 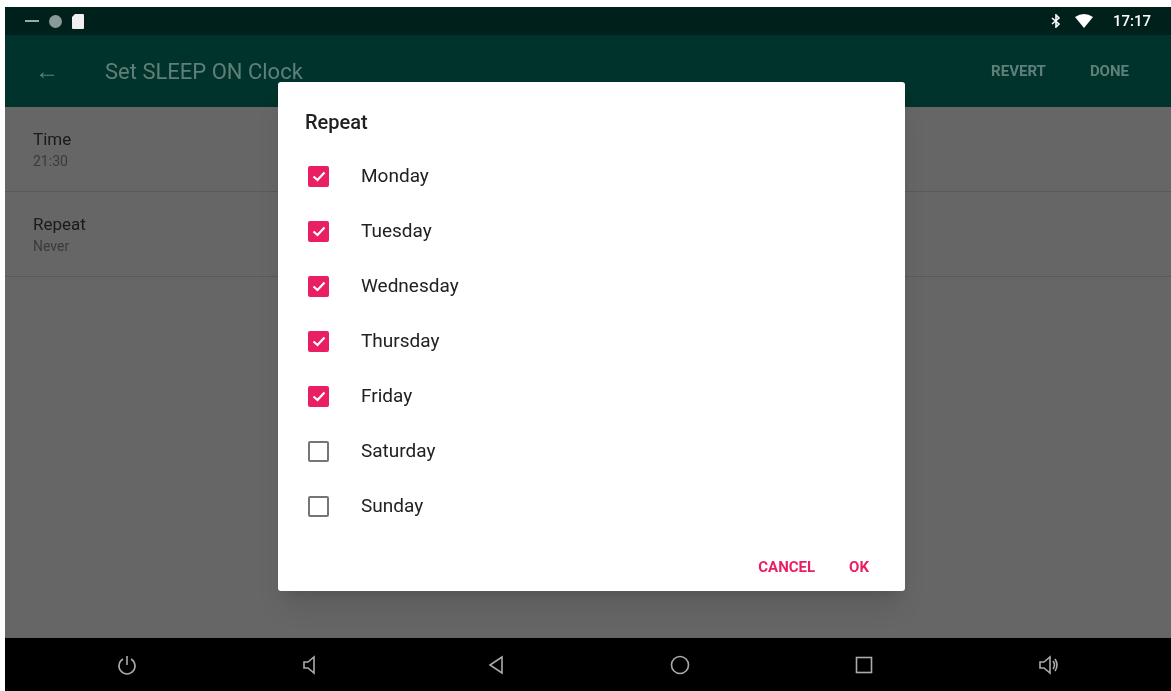 I want to click on back-button: ←, so click(x=70, y=71).